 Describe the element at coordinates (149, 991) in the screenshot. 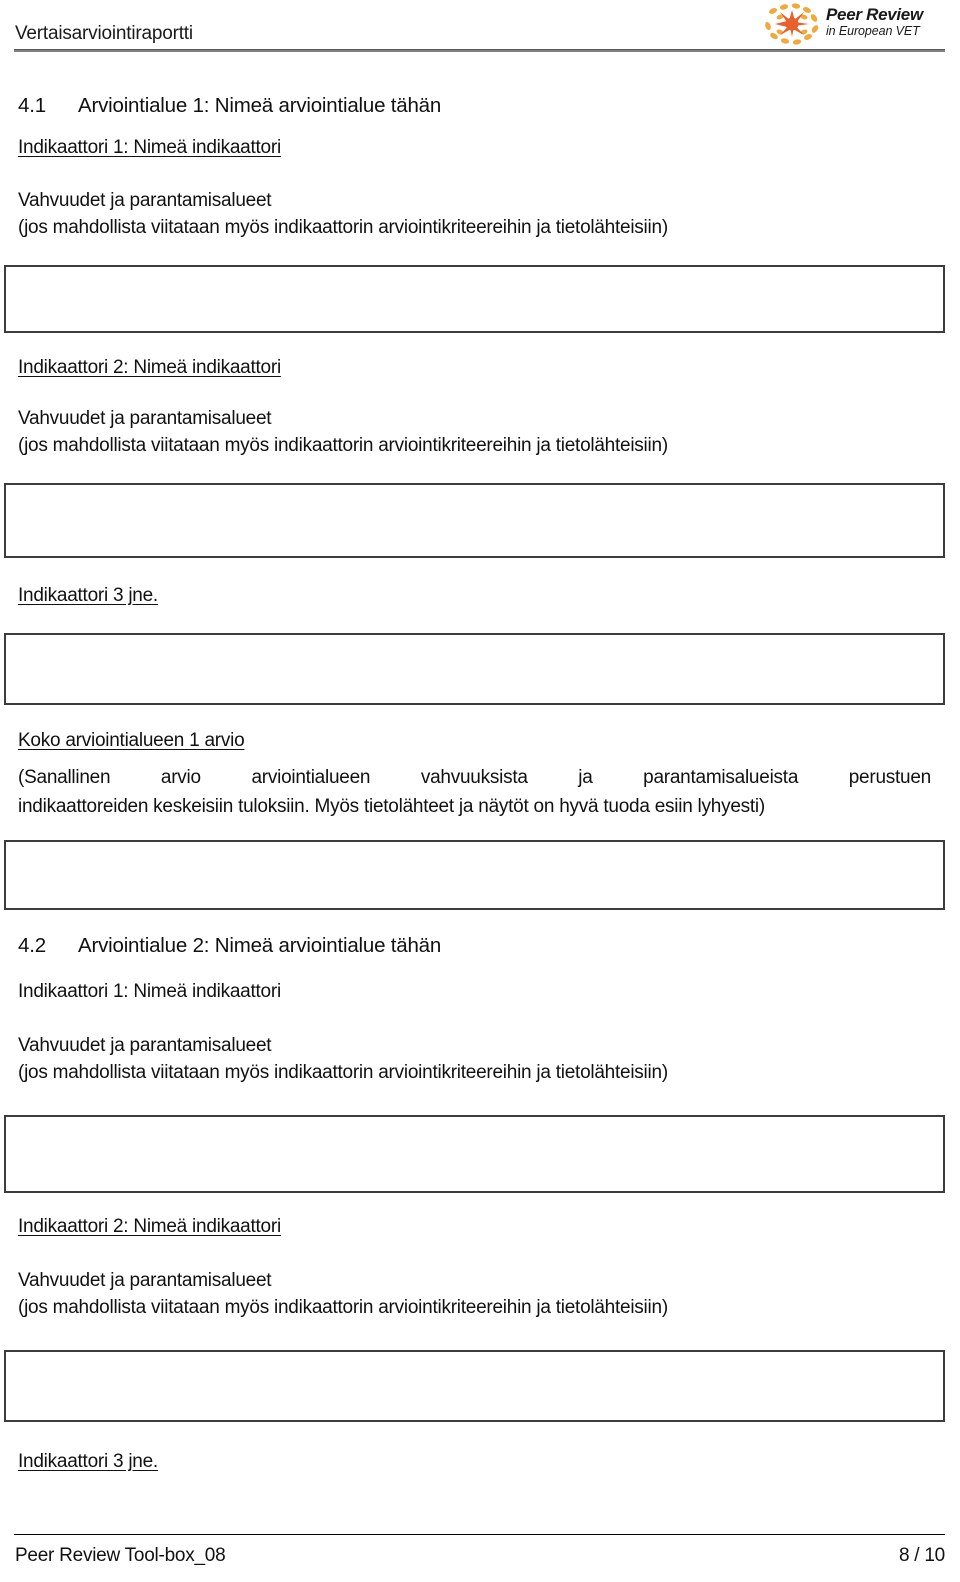

I see `indicator-1-label-4-2: Indikaattori 1: Nimeä indikaattori` at that location.